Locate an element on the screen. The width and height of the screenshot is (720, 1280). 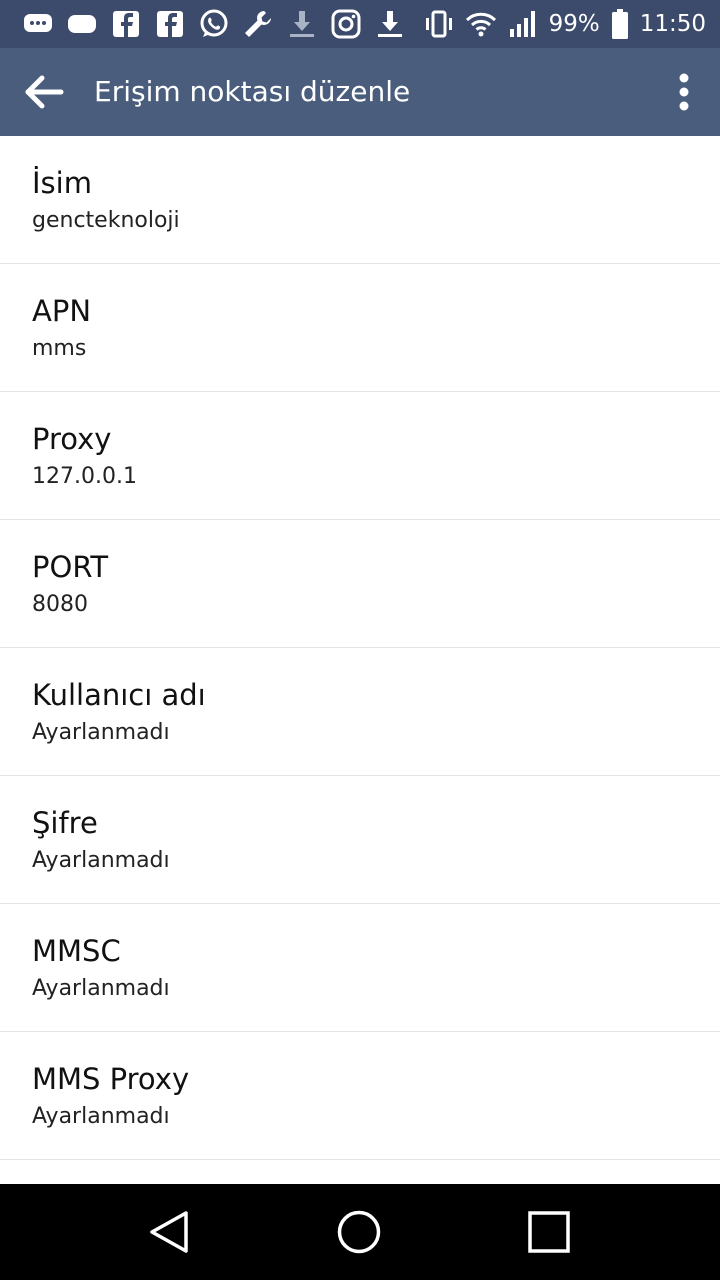
wrench-icon is located at coordinates (258, 24).